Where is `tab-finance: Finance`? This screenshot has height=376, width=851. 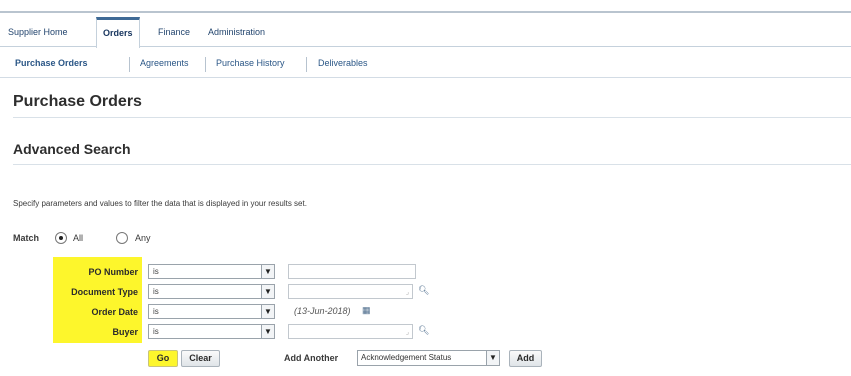
tab-finance: Finance is located at coordinates (174, 32).